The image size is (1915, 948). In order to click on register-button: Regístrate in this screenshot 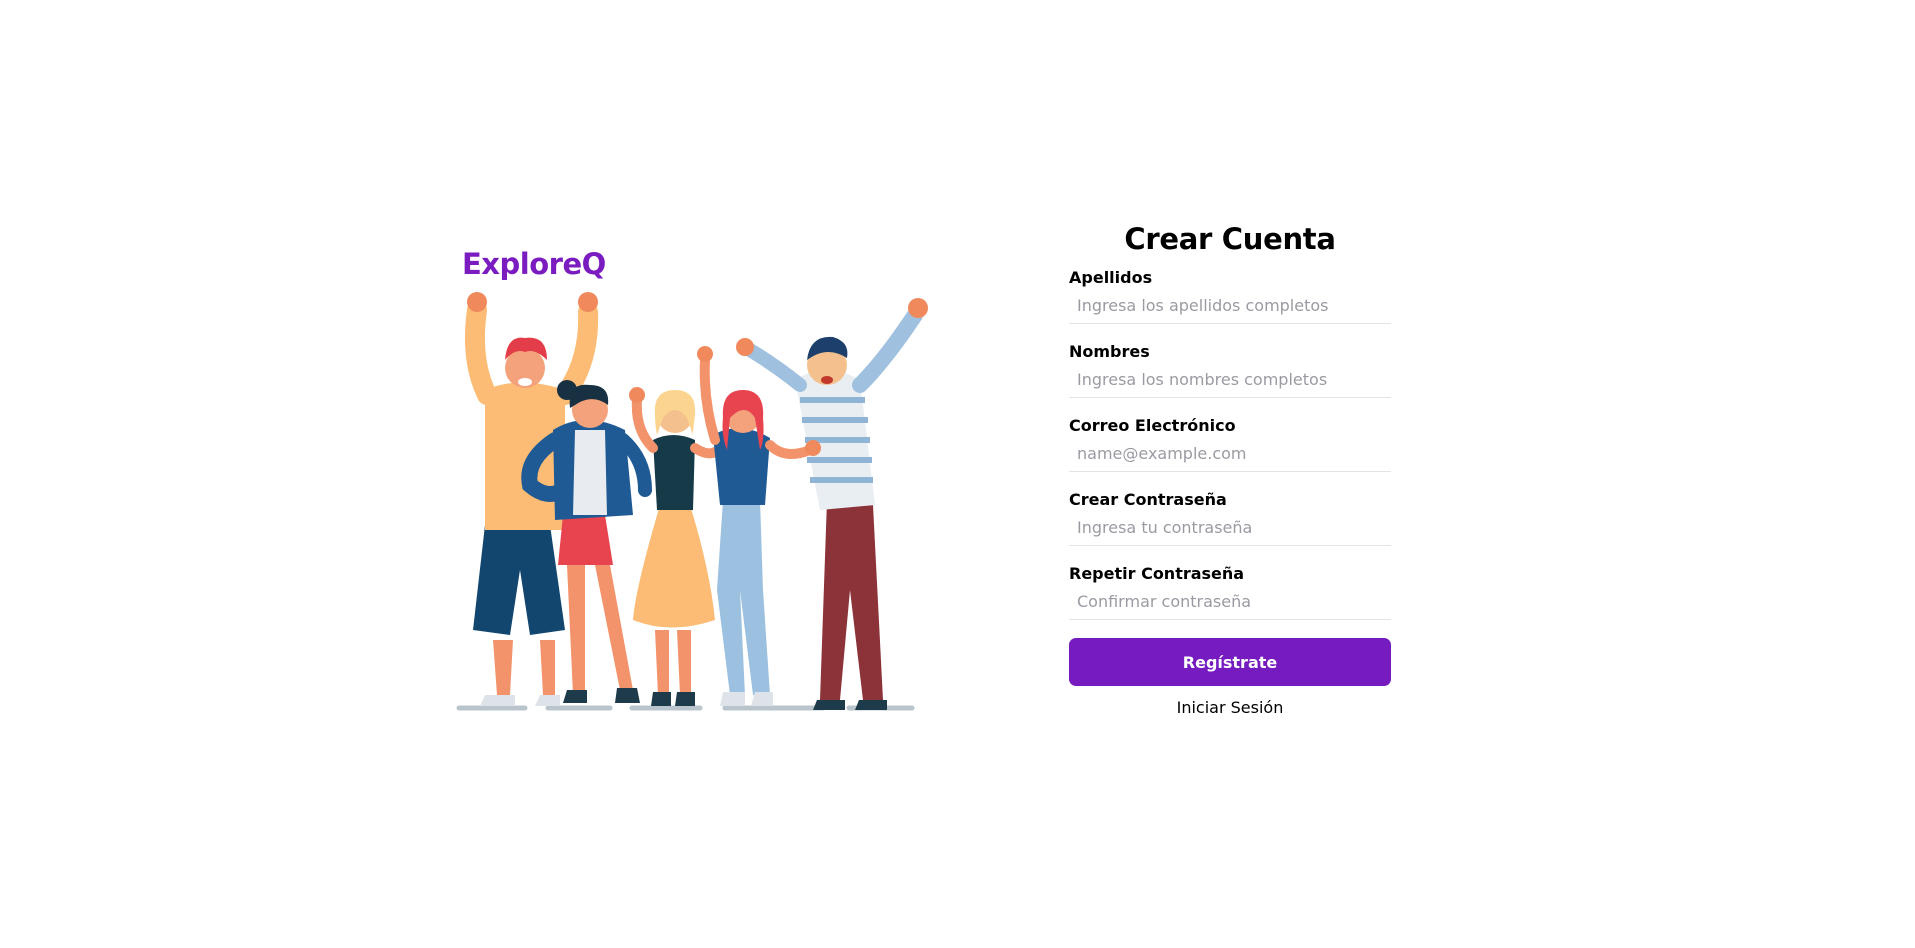, I will do `click(1230, 662)`.